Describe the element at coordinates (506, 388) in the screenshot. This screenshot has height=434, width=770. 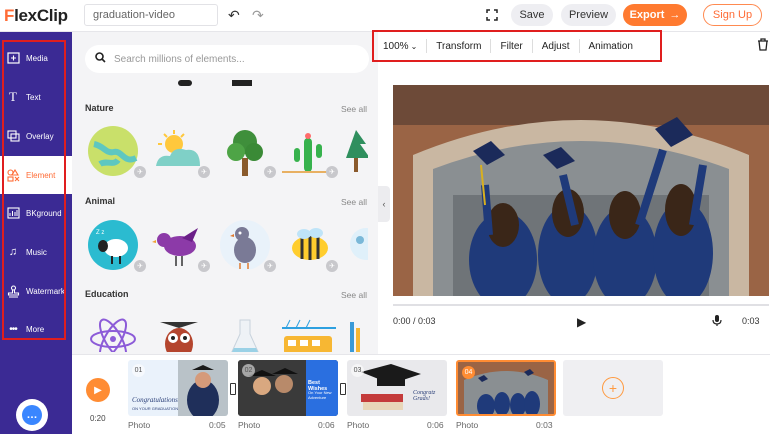
I see `timeline-clip-4: 04` at that location.